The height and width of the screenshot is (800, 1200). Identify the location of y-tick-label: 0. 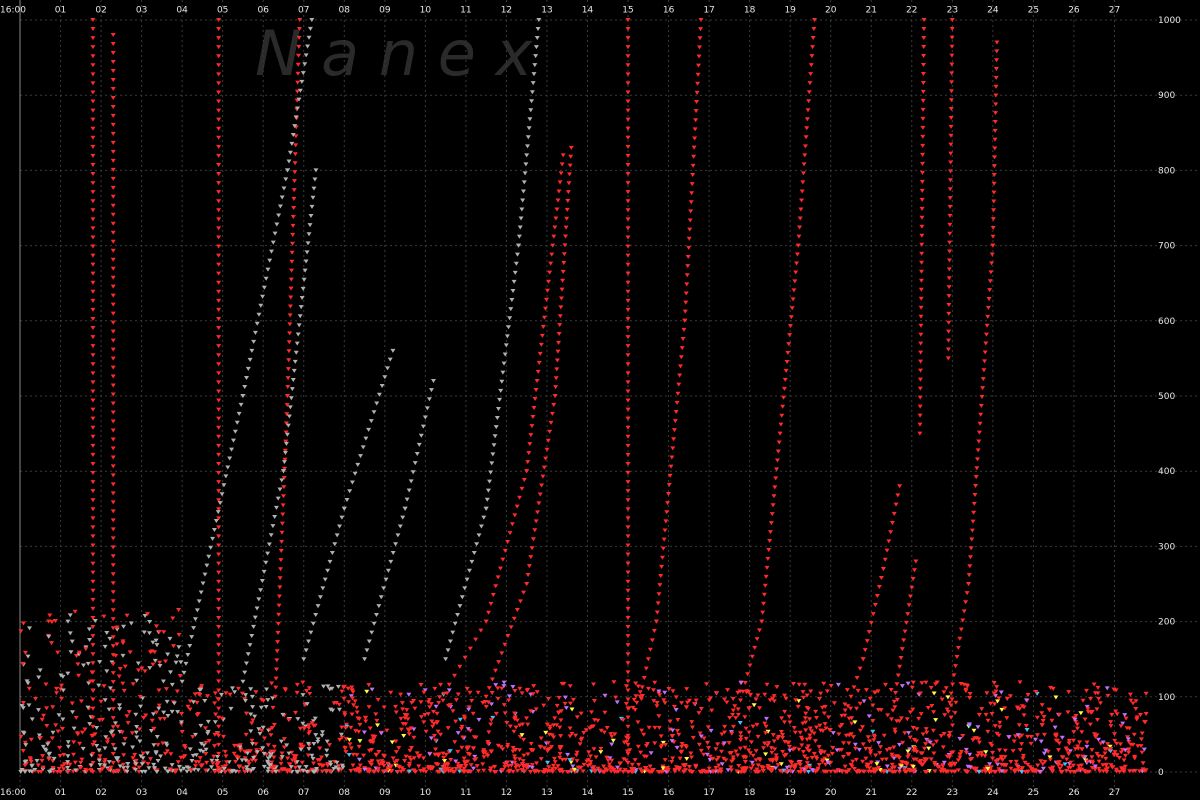
(1161, 773).